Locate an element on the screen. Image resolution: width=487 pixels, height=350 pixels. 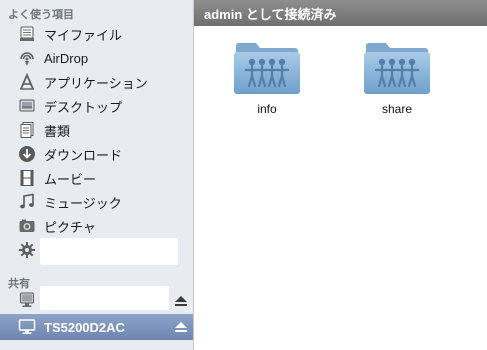
sidebar-item-downloads: ダウンロード is located at coordinates (96, 154).